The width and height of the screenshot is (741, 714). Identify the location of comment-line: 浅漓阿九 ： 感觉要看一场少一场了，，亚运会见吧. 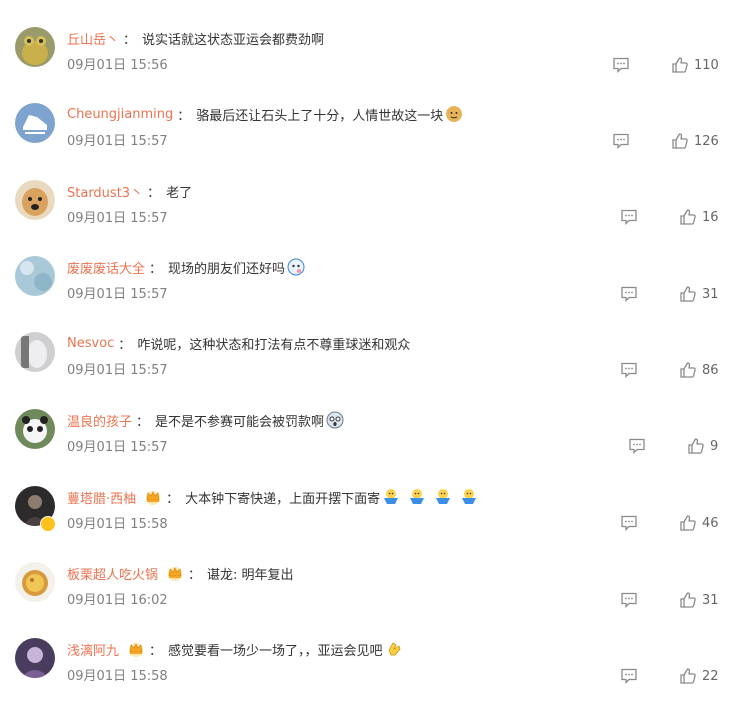
(235, 649).